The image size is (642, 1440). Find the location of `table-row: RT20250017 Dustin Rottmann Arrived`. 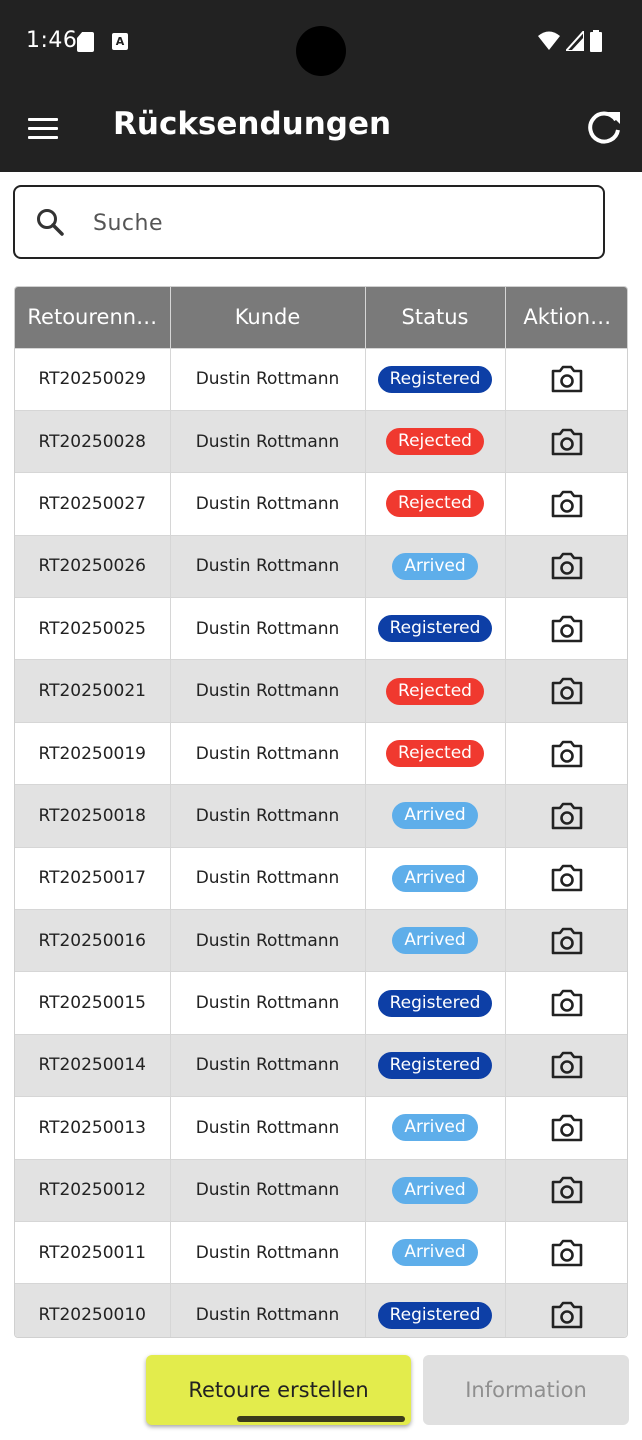

table-row: RT20250017 Dustin Rottmann Arrived is located at coordinates (321, 878).